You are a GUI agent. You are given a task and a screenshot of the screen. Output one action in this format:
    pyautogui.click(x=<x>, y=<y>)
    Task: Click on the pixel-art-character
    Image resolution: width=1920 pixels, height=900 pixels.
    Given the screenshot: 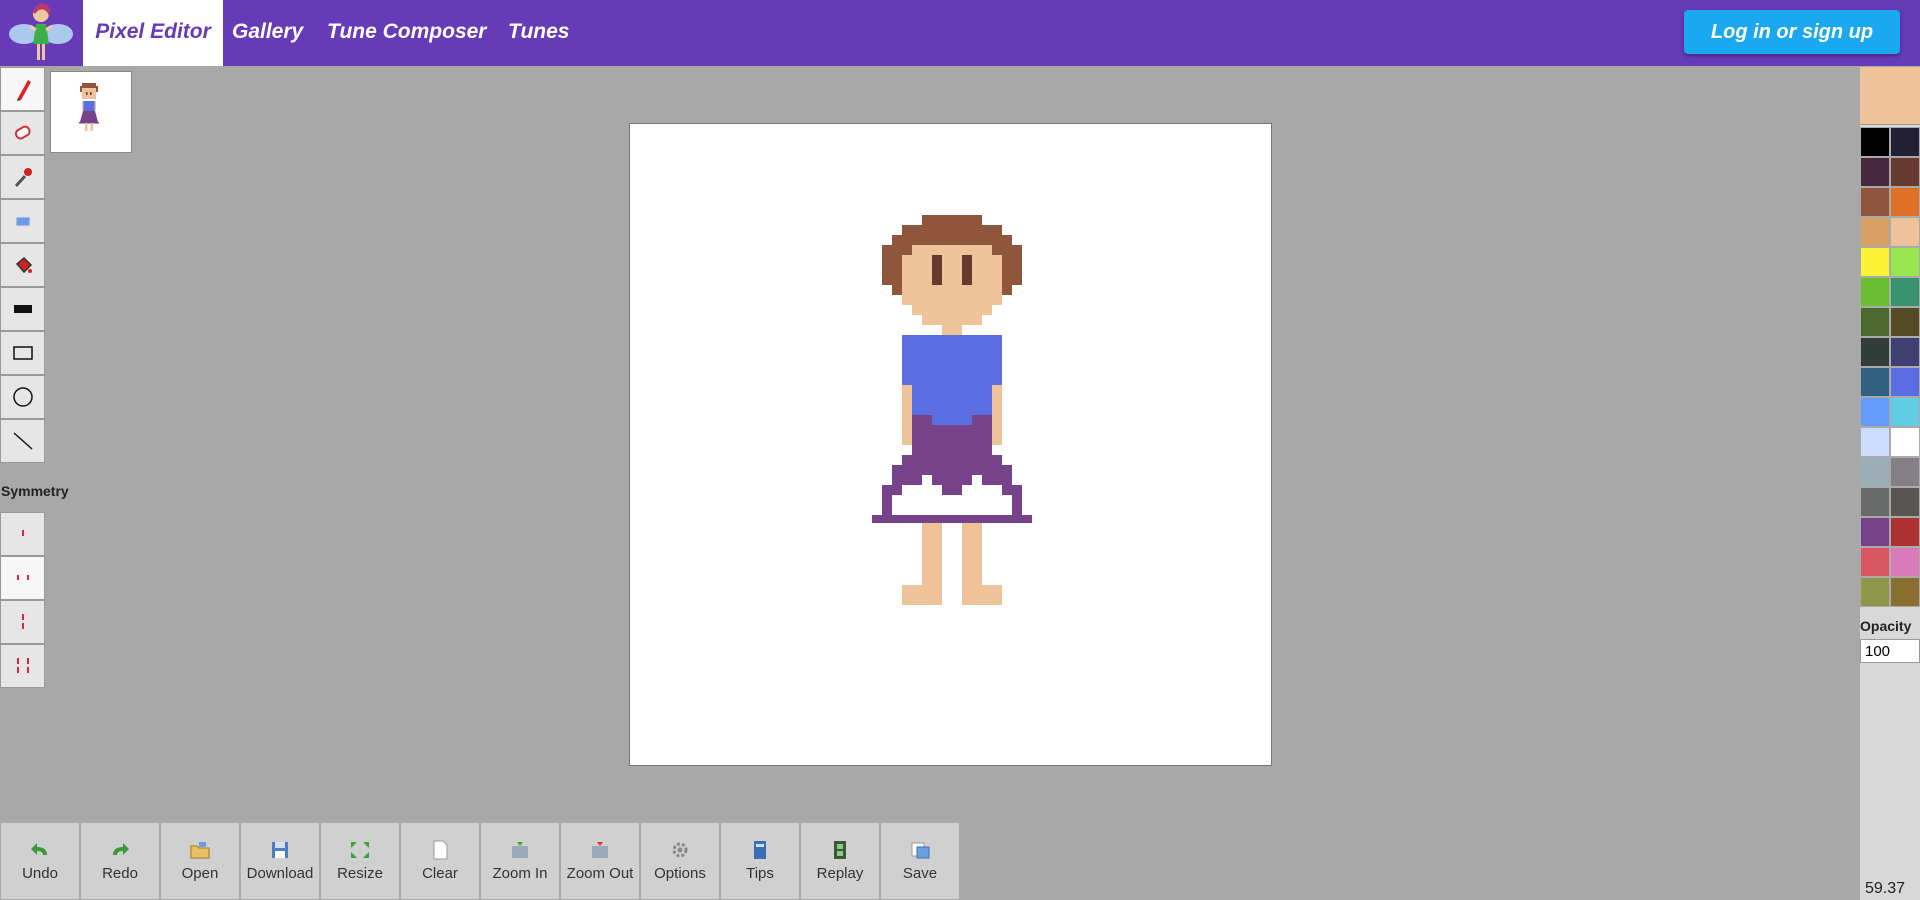 What is the action you would take?
    pyautogui.click(x=952, y=410)
    